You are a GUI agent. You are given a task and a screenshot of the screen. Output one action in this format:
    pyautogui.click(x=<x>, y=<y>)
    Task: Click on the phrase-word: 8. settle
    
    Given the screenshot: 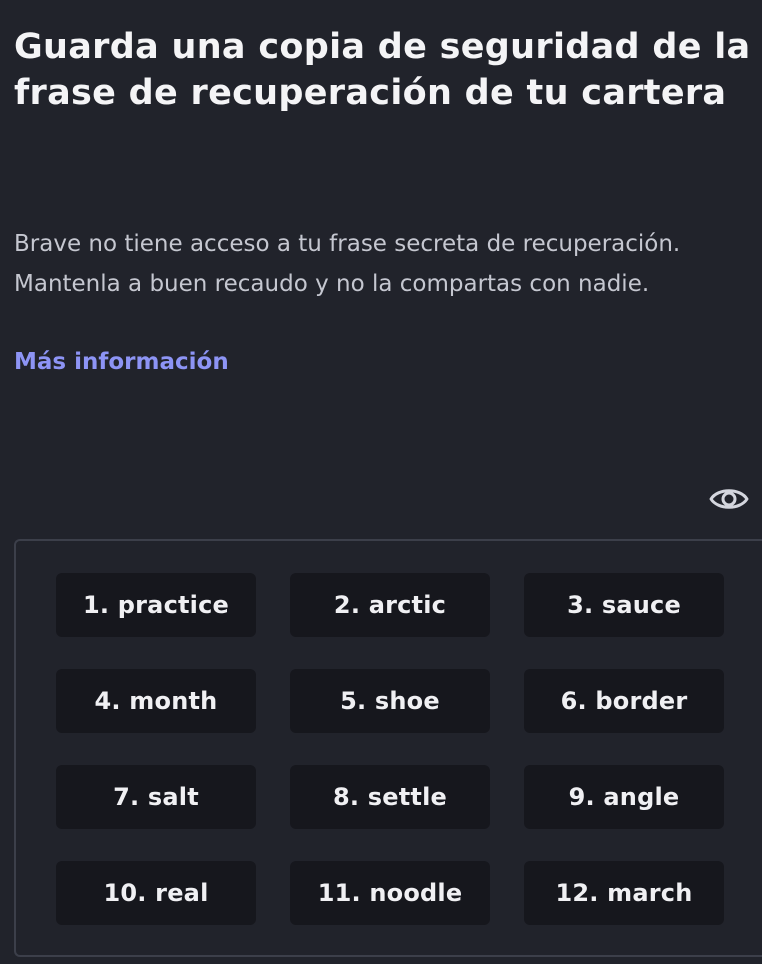 What is the action you would take?
    pyautogui.click(x=390, y=797)
    